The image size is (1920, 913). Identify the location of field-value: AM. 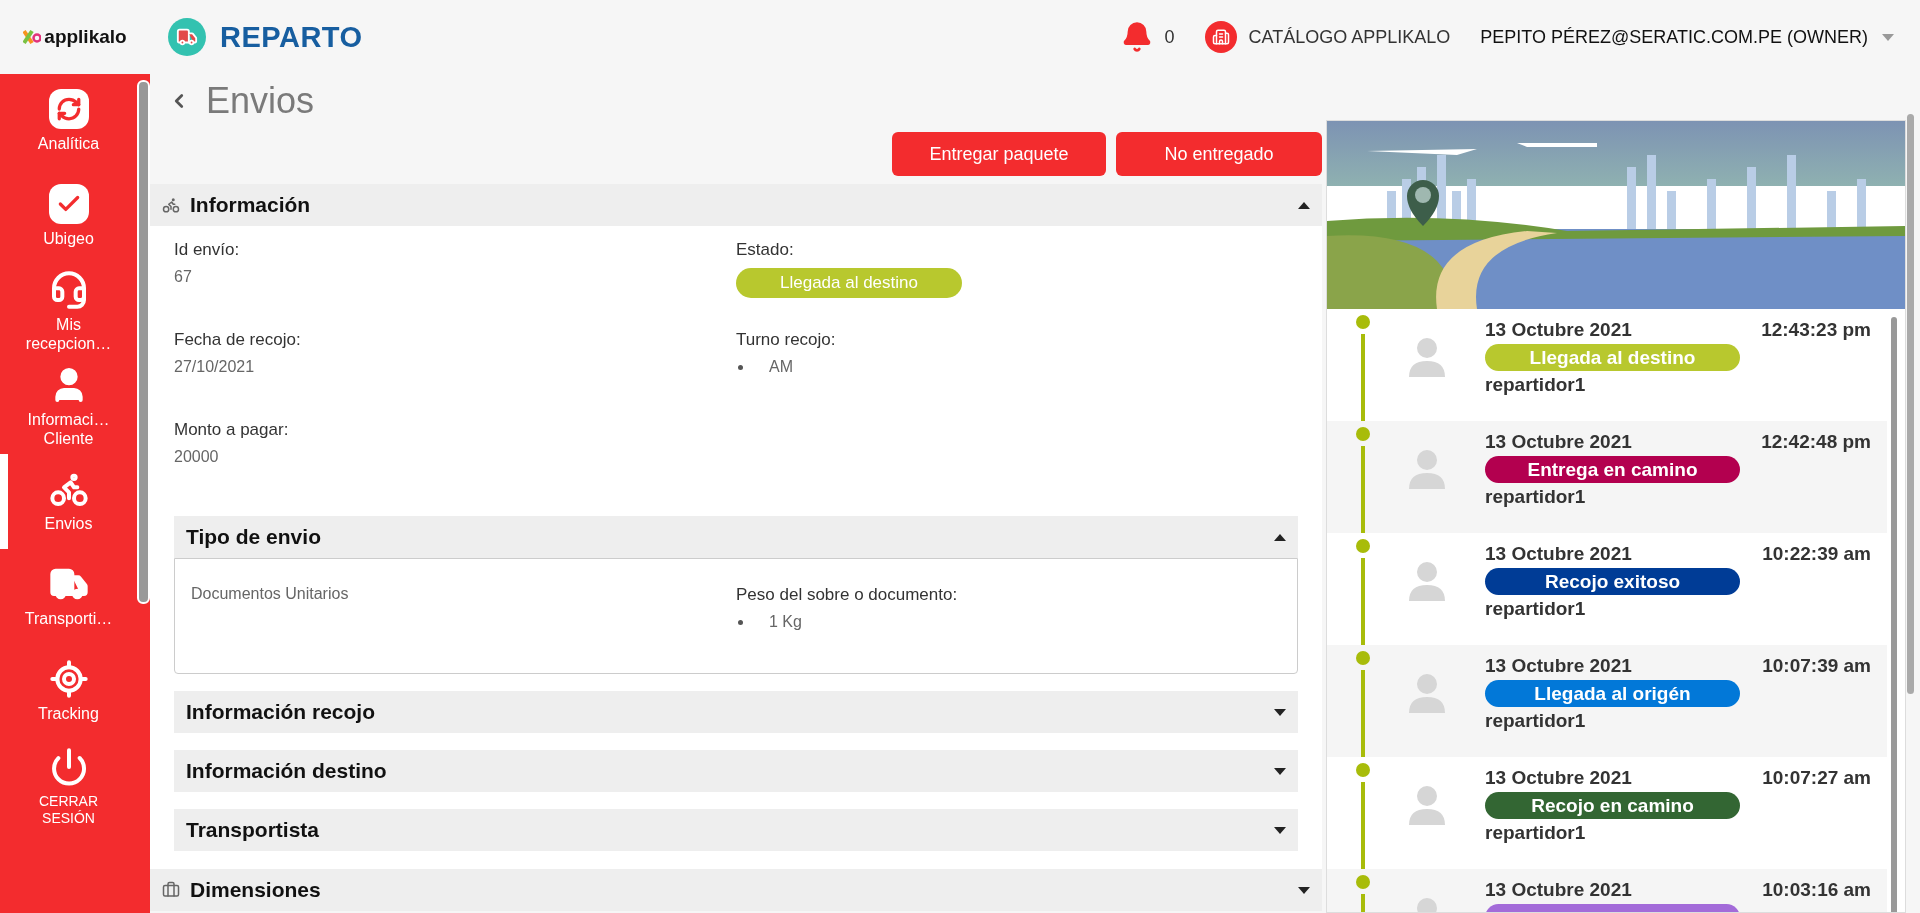
(1017, 367).